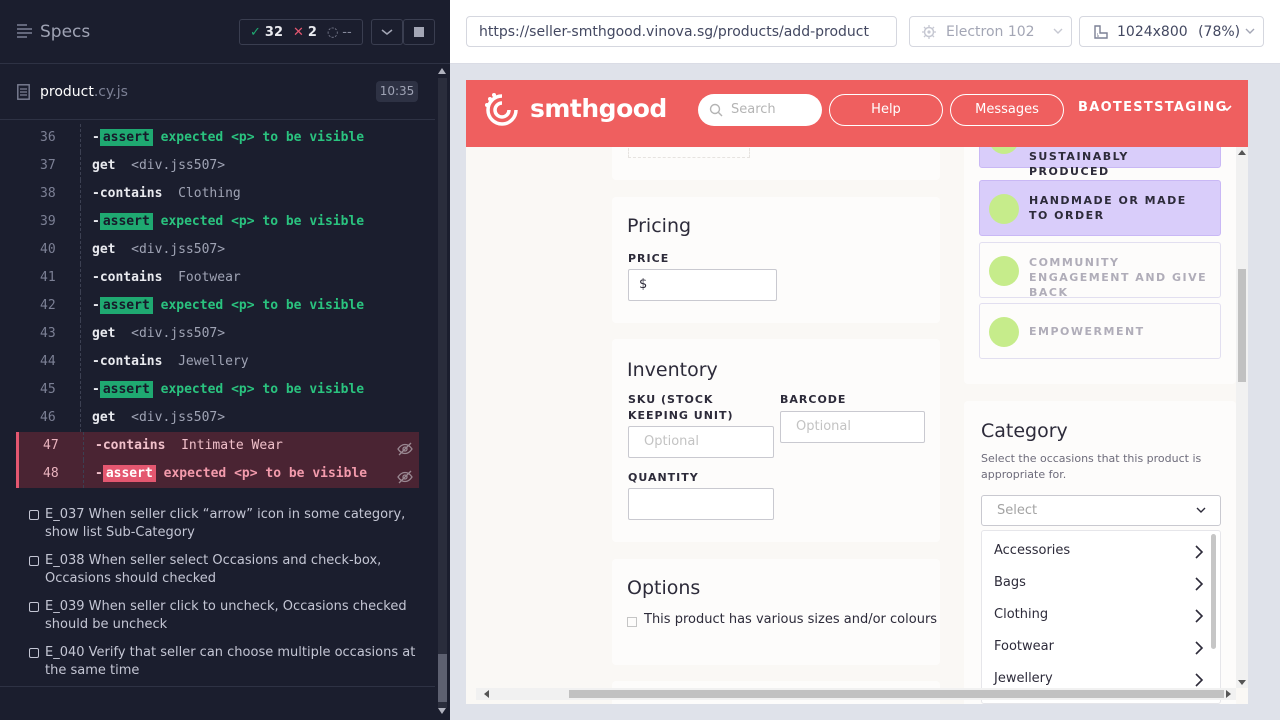  What do you see at coordinates (442, 678) in the screenshot?
I see `scroll-thumb` at bounding box center [442, 678].